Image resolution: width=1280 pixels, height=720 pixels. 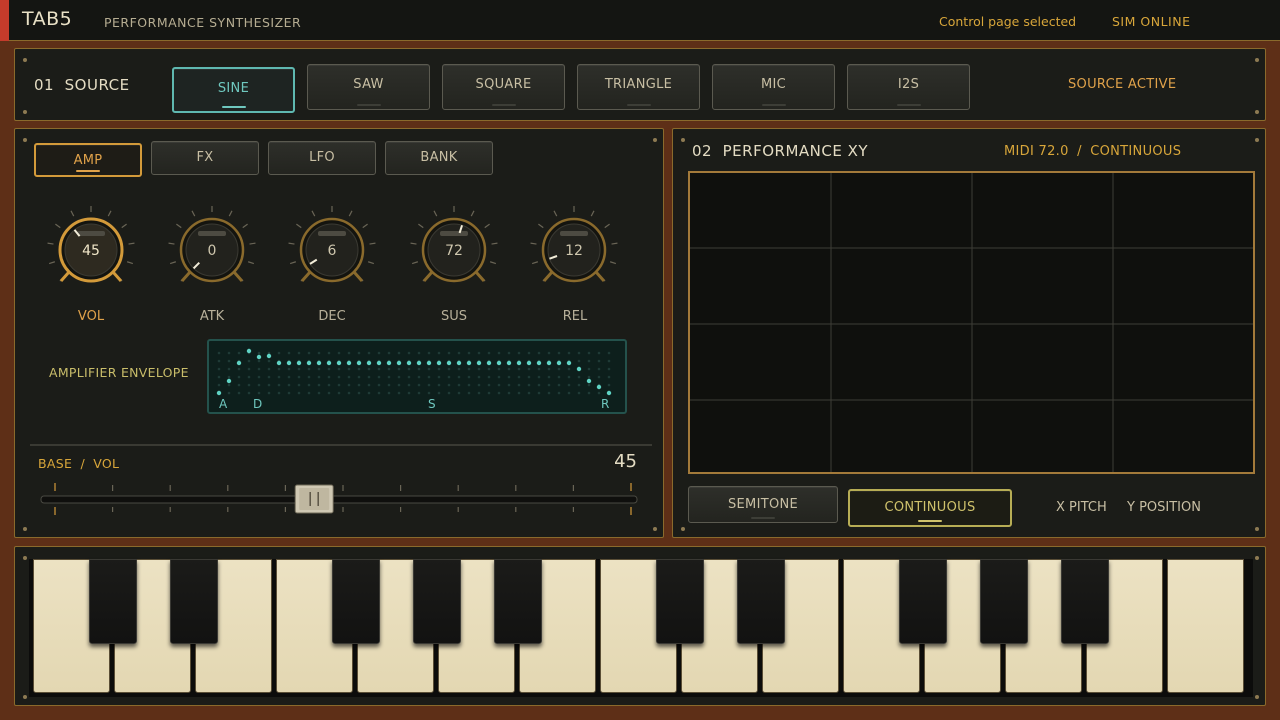 What do you see at coordinates (223, 404) in the screenshot?
I see `env-marker-a: A` at bounding box center [223, 404].